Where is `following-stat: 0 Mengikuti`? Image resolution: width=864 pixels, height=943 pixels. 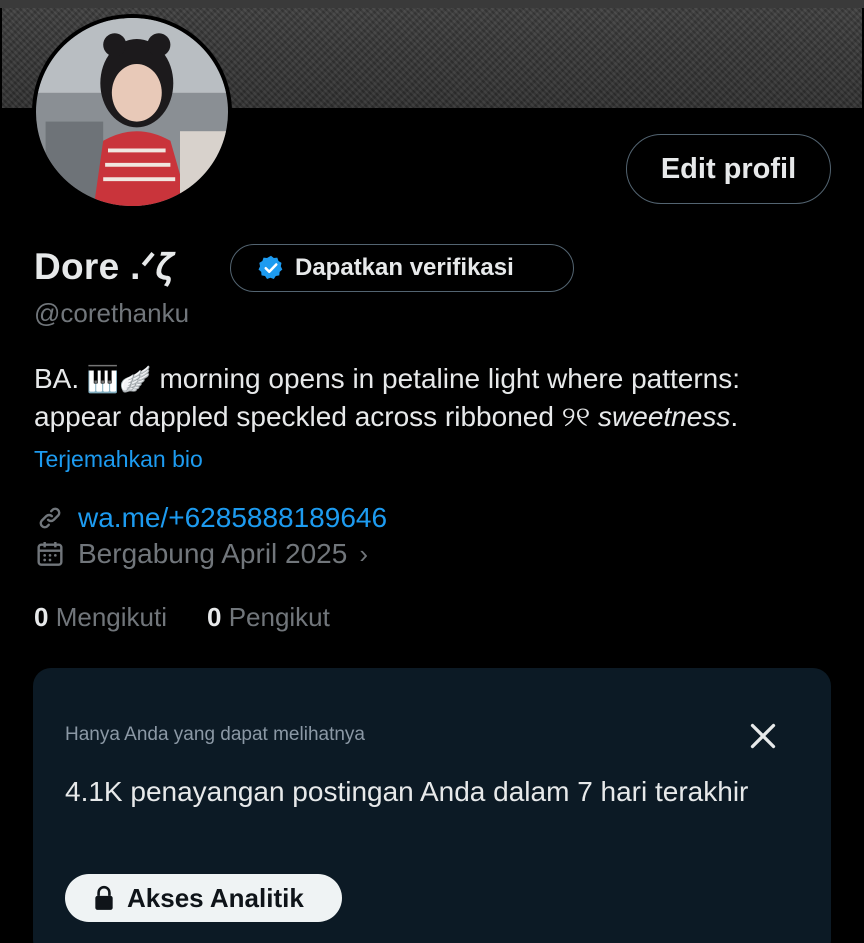 following-stat: 0 Mengikuti is located at coordinates (100, 617).